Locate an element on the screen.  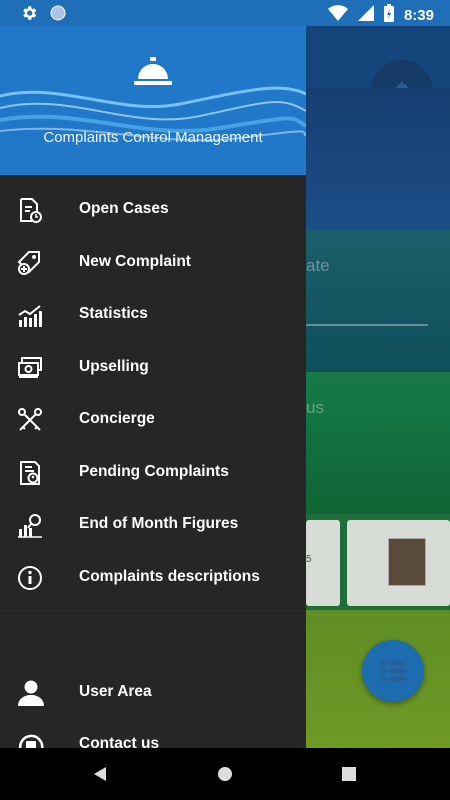
menu-item-open-cases: Open Cases is located at coordinates (153, 209).